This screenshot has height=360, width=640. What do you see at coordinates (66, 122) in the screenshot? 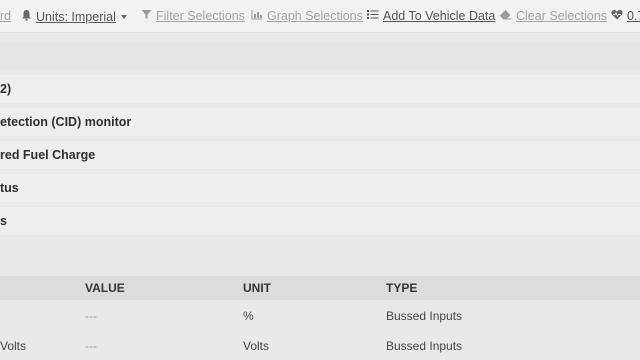
I see `list-item-label: etection (CID) monitor` at bounding box center [66, 122].